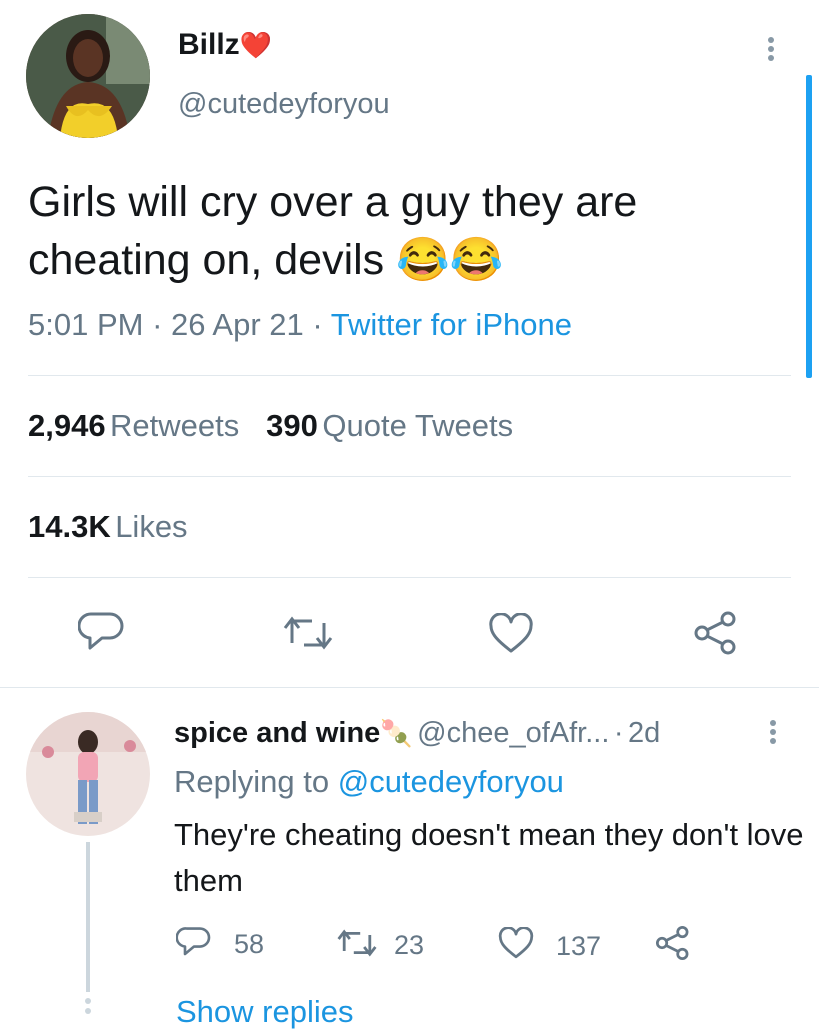 The height and width of the screenshot is (1030, 819). What do you see at coordinates (451, 781) in the screenshot?
I see `replying-handle: @cutedeyforyou` at bounding box center [451, 781].